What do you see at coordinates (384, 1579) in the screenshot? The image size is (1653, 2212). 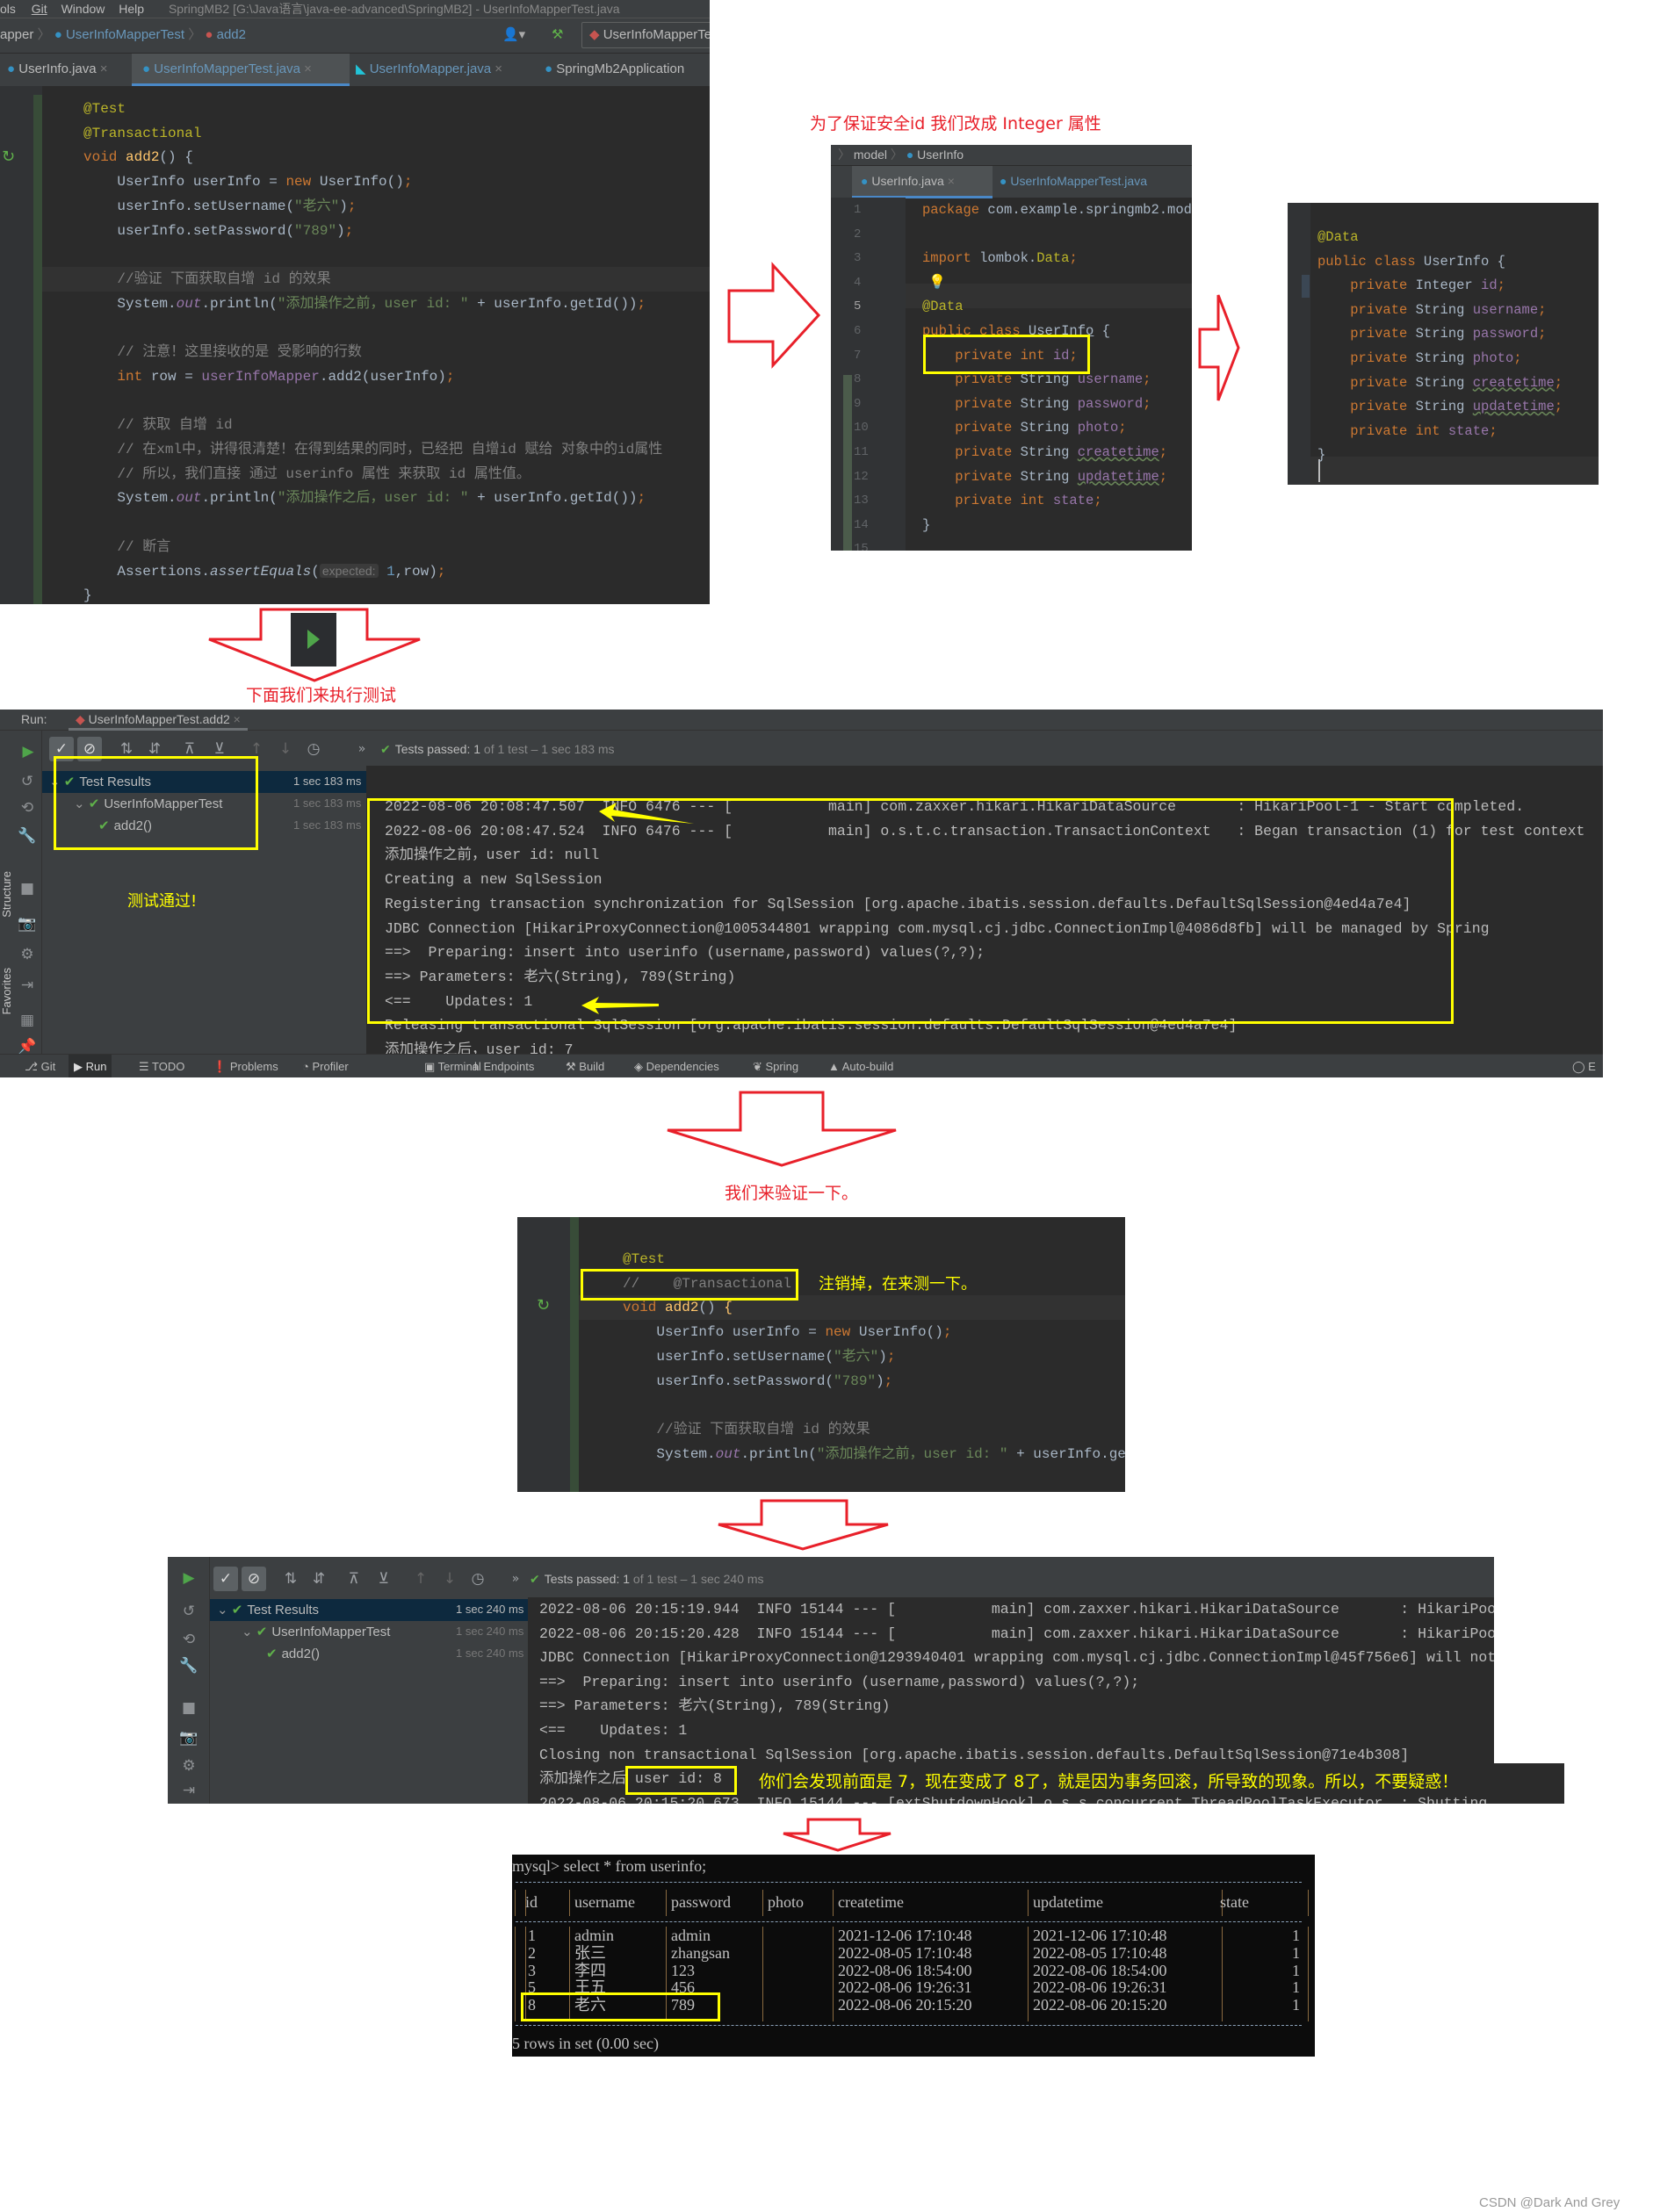 I see `collapse-all-icon: ⊻` at bounding box center [384, 1579].